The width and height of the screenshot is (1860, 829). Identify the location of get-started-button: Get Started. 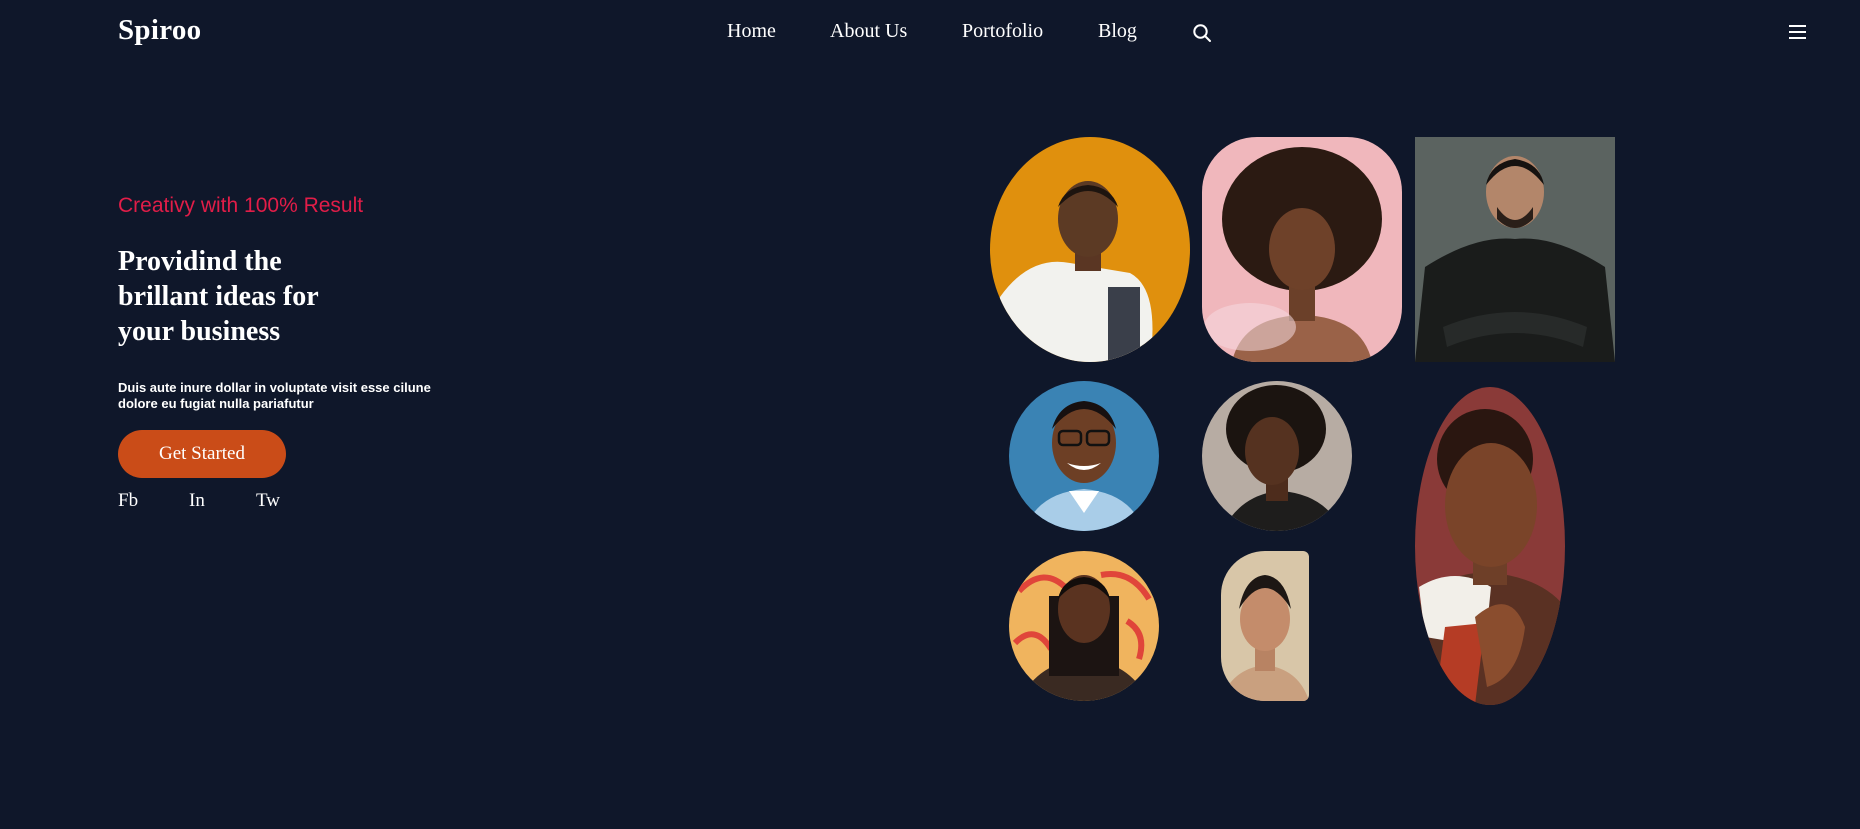
(202, 454).